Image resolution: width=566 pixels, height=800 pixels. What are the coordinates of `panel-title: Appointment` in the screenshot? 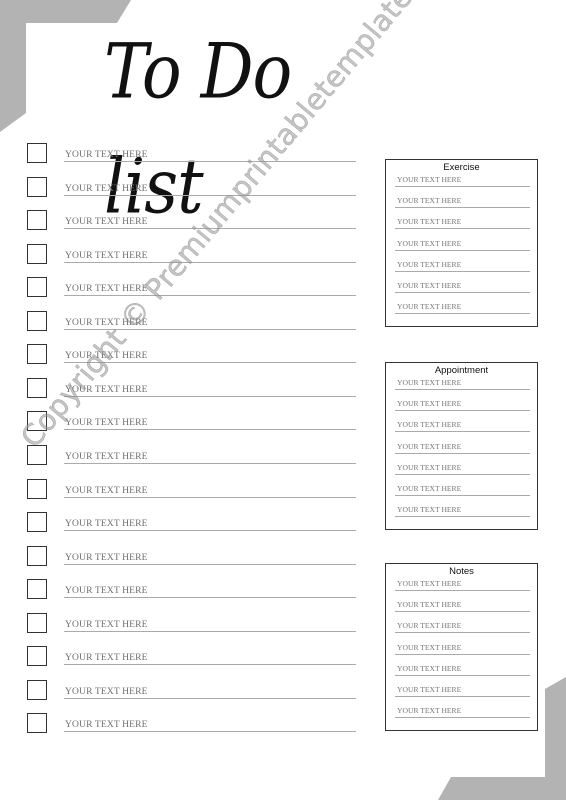 It's located at (461, 370).